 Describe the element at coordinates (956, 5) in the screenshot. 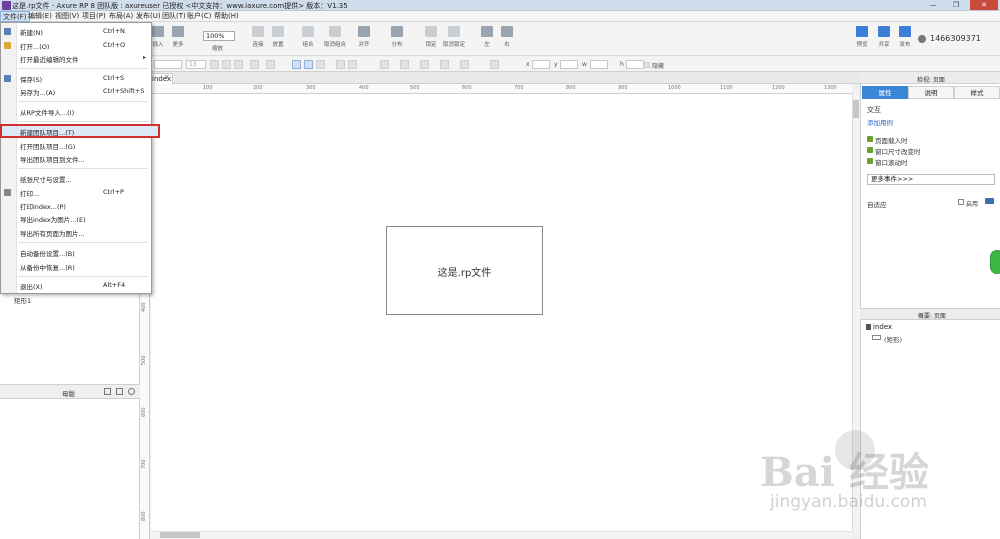

I see `maximize-button: ❐` at that location.